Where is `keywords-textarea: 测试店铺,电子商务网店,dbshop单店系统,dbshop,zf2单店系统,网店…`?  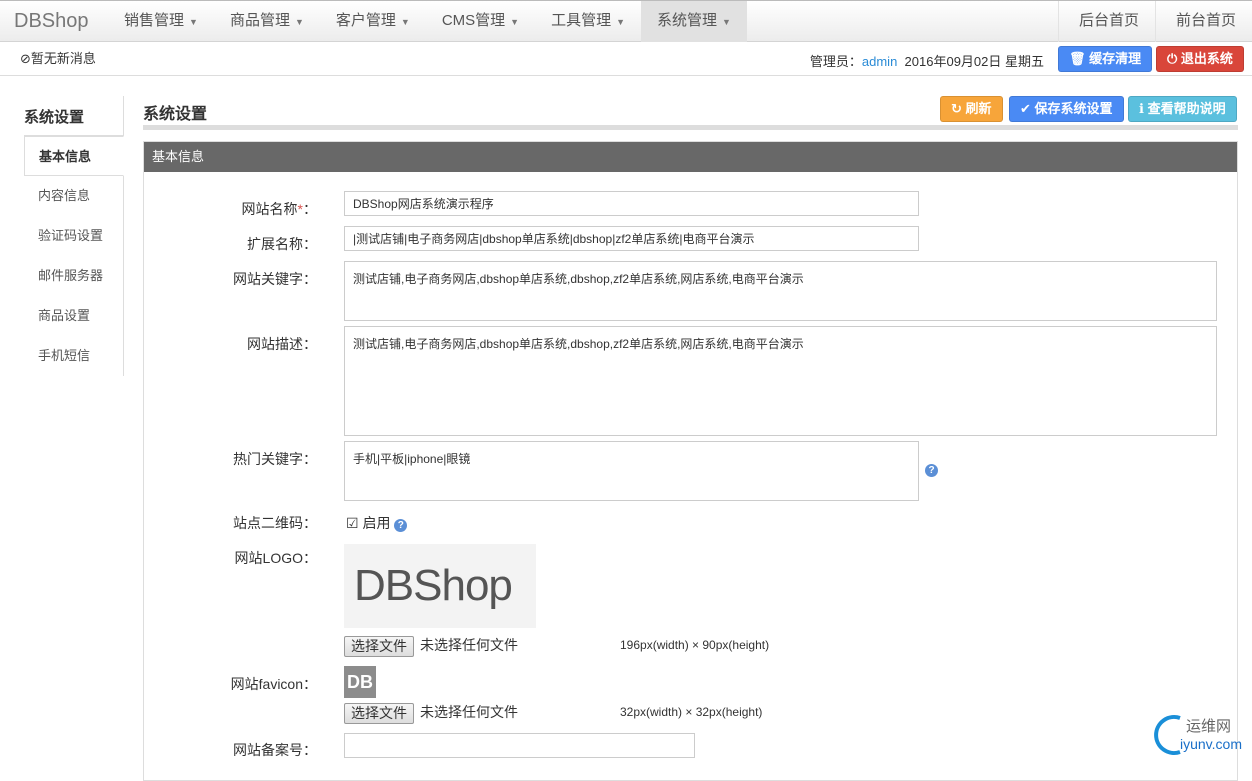 keywords-textarea: 测试店铺,电子商务网店,dbshop单店系统,dbshop,zf2单店系统,网店… is located at coordinates (780, 291).